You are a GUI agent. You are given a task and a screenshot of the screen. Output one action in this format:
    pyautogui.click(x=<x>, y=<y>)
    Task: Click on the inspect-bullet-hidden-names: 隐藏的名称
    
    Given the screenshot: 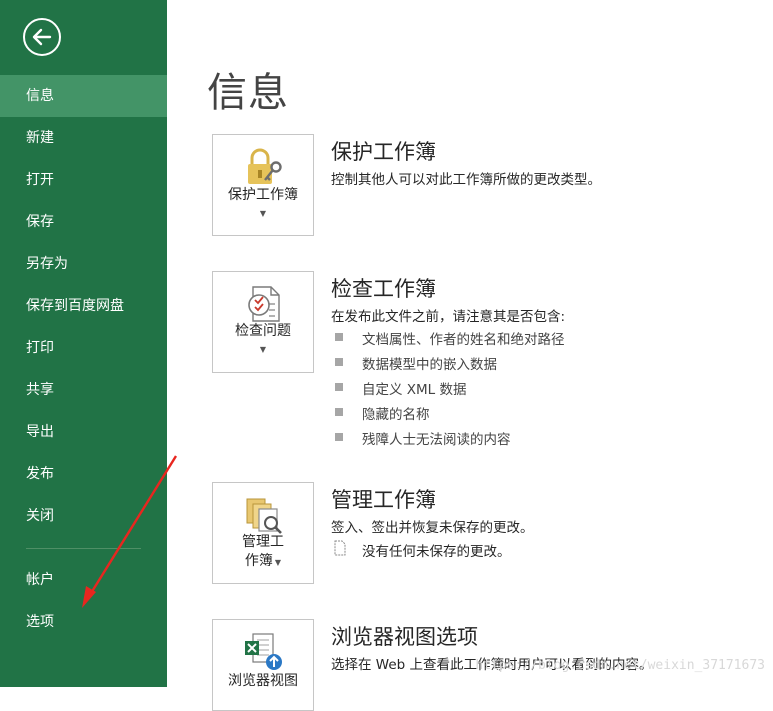 What is the action you would take?
    pyautogui.click(x=396, y=415)
    